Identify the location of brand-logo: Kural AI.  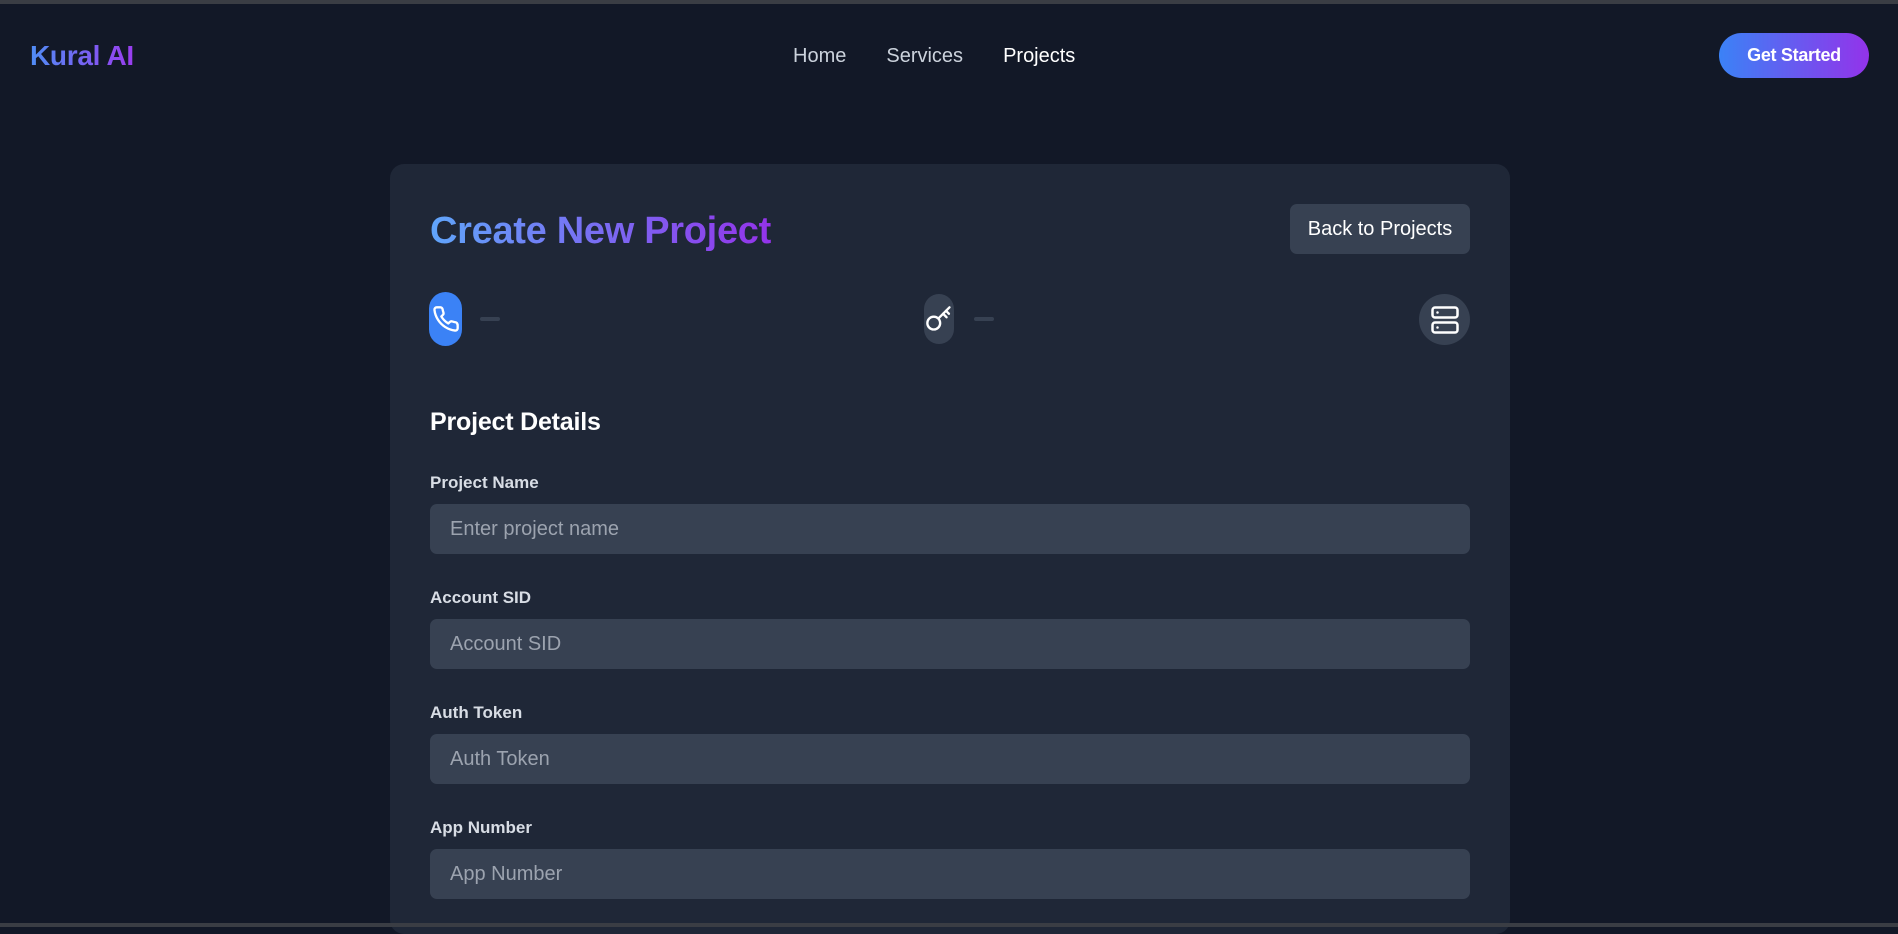
(82, 56).